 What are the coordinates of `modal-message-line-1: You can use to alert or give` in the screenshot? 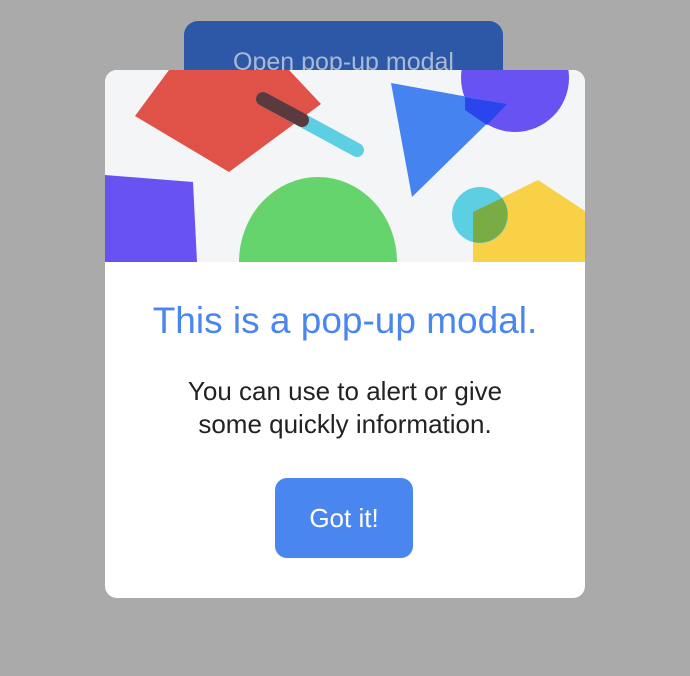 It's located at (345, 391).